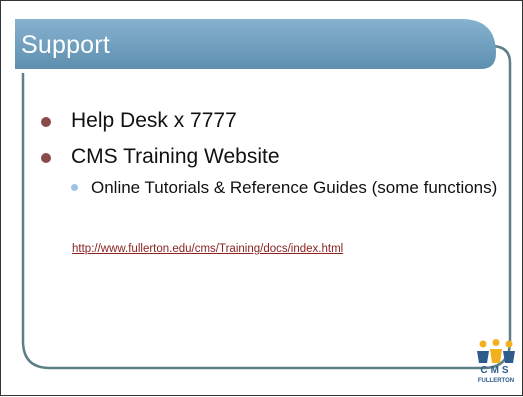 The width and height of the screenshot is (523, 397). Describe the element at coordinates (74, 187) in the screenshot. I see `sub-bullet-dot-icon` at that location.